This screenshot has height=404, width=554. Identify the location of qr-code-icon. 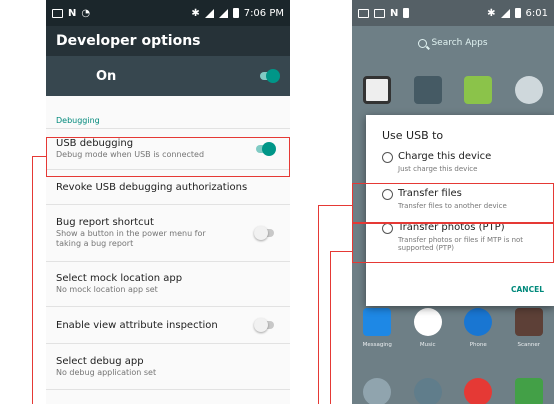
(377, 90).